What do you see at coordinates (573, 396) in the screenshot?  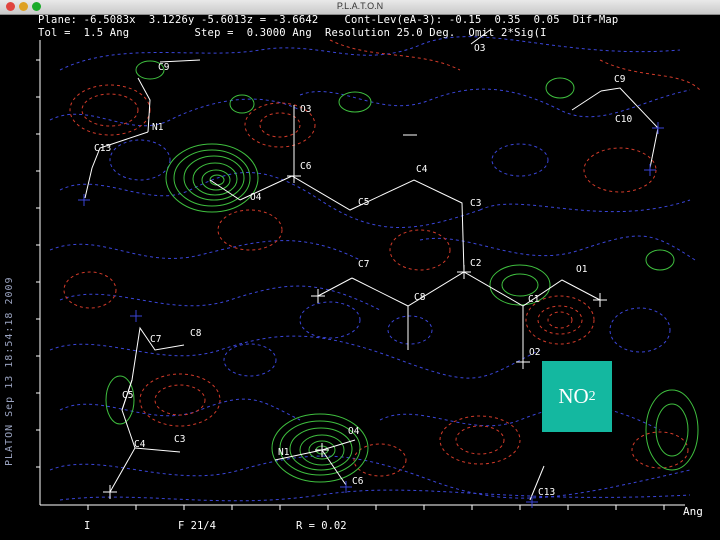 I see `badge-main-text: NO` at bounding box center [573, 396].